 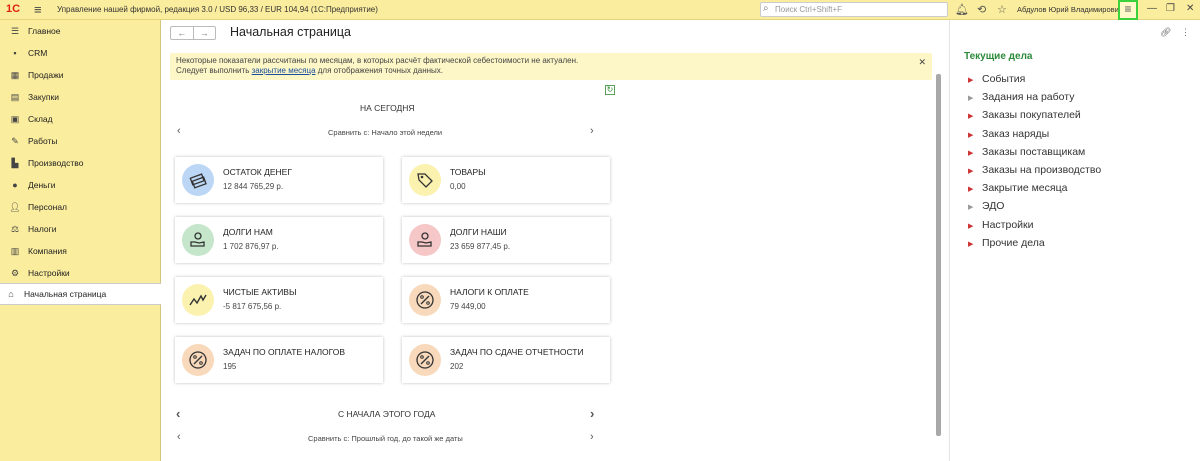 What do you see at coordinates (279, 300) in the screenshot?
I see `card-net-assets: ЧИСТЫЕ АКТИВЫ -5 817 675,56 р.` at bounding box center [279, 300].